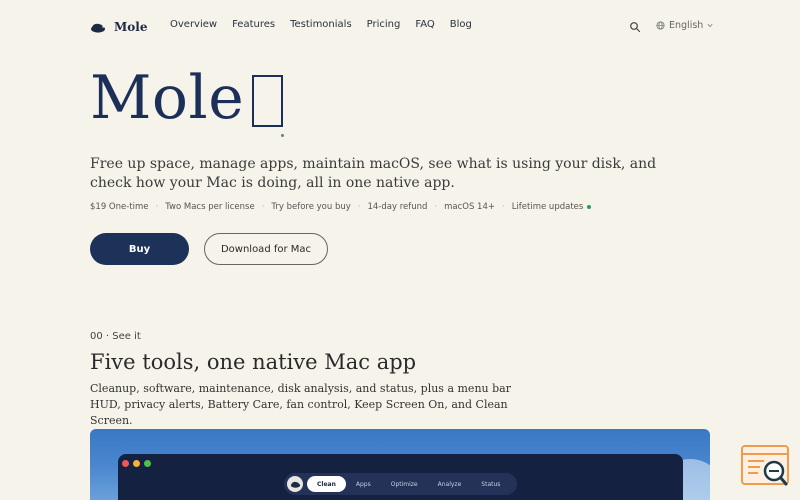 The height and width of the screenshot is (500, 800). I want to click on chevron-down-icon, so click(710, 25).